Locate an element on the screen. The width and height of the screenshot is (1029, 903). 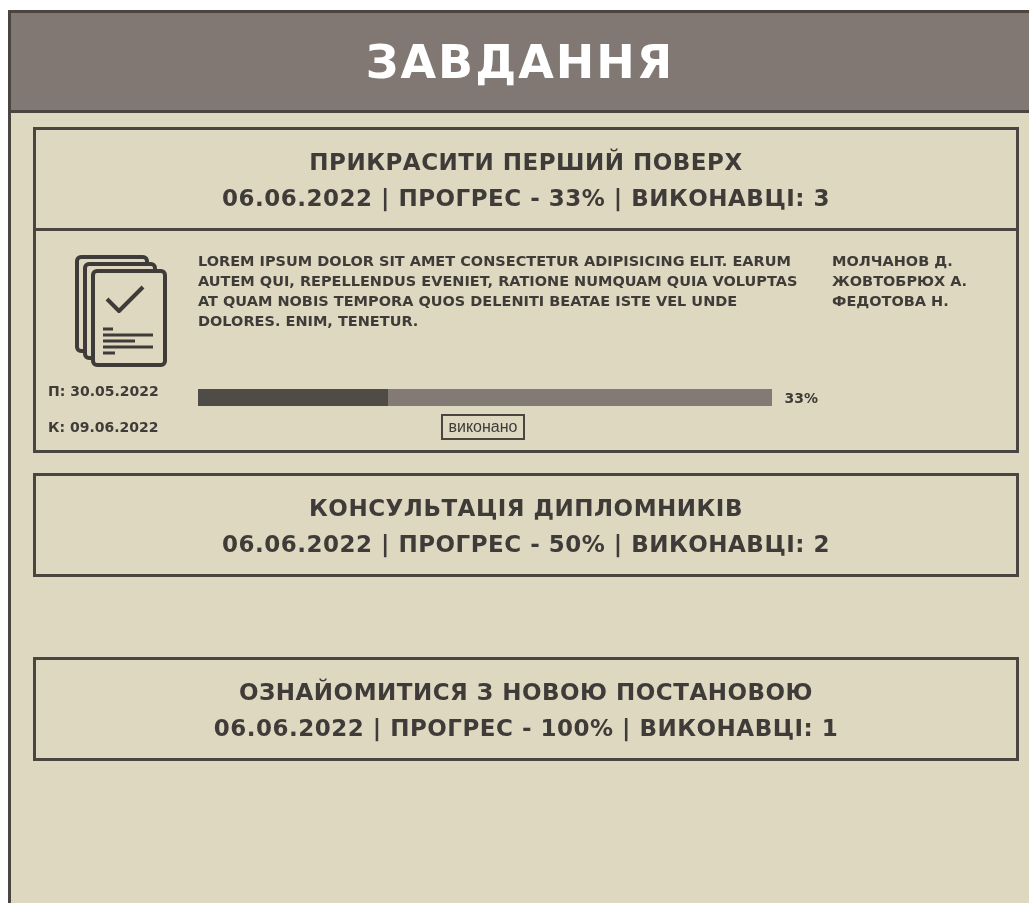
task-summary: 06.06.2022 | ПРОГРЕС - 33% | ВИКОНАВЦІ: 3 is located at coordinates (526, 199).